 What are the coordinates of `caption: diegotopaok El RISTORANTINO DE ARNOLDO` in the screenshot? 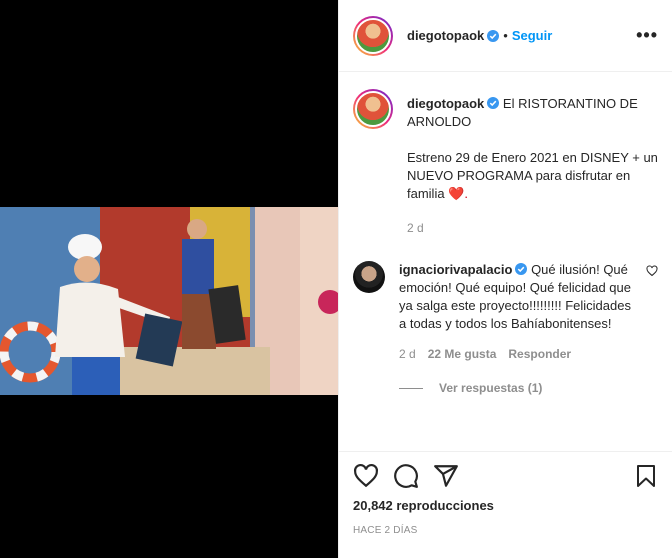 It's located at (505, 110).